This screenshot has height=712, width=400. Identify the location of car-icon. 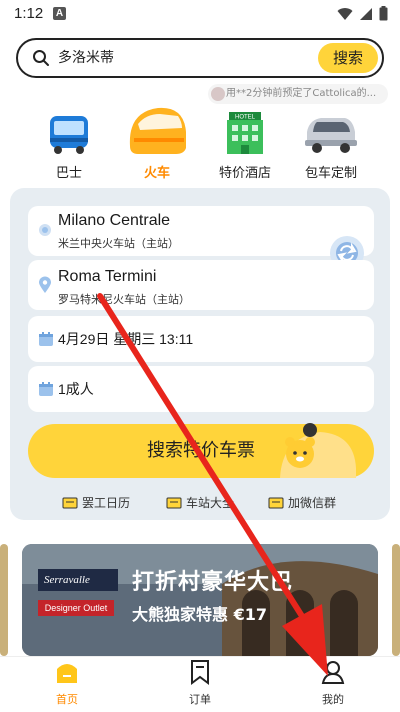
(331, 135).